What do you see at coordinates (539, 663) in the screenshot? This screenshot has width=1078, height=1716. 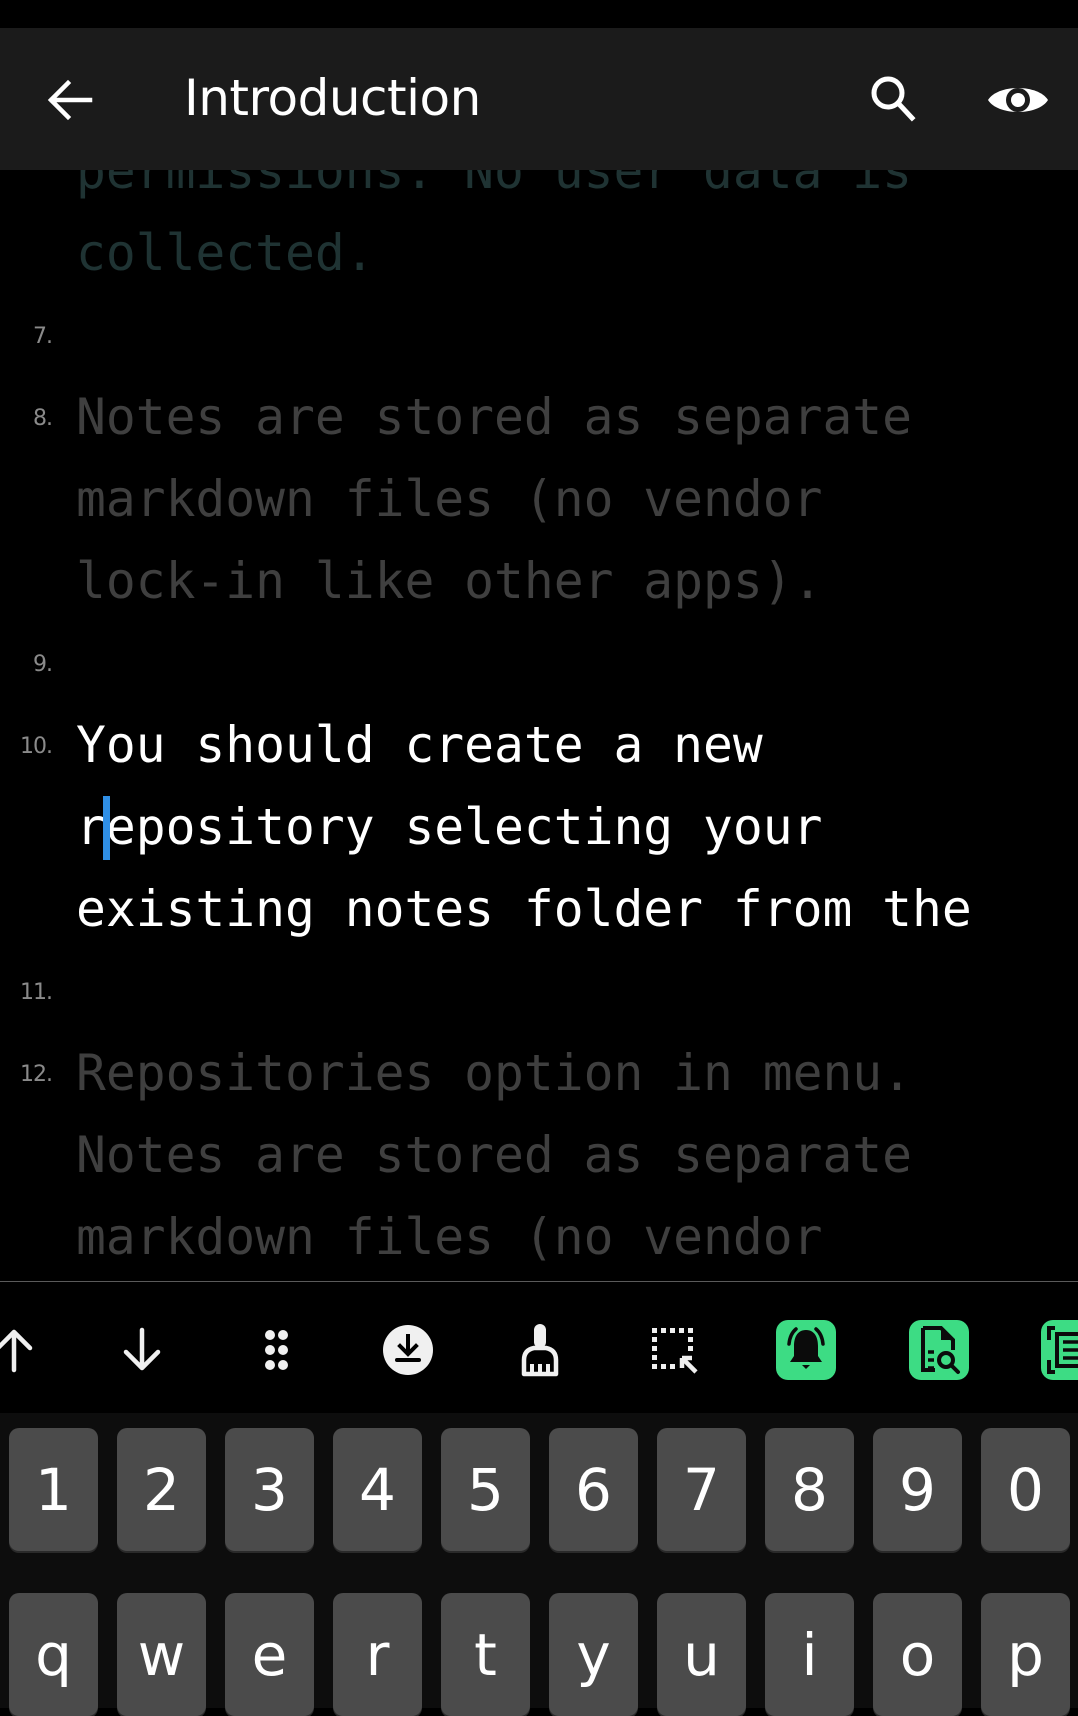 I see `editor-line: 9.` at bounding box center [539, 663].